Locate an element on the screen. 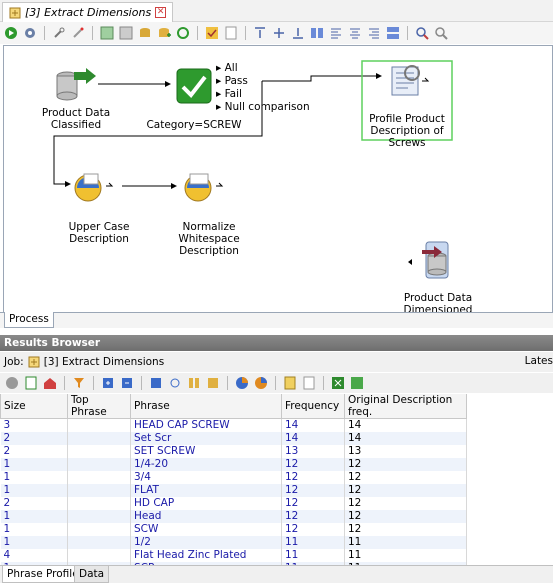 The image size is (553, 583). cell-phrase: 3/4 is located at coordinates (206, 477).